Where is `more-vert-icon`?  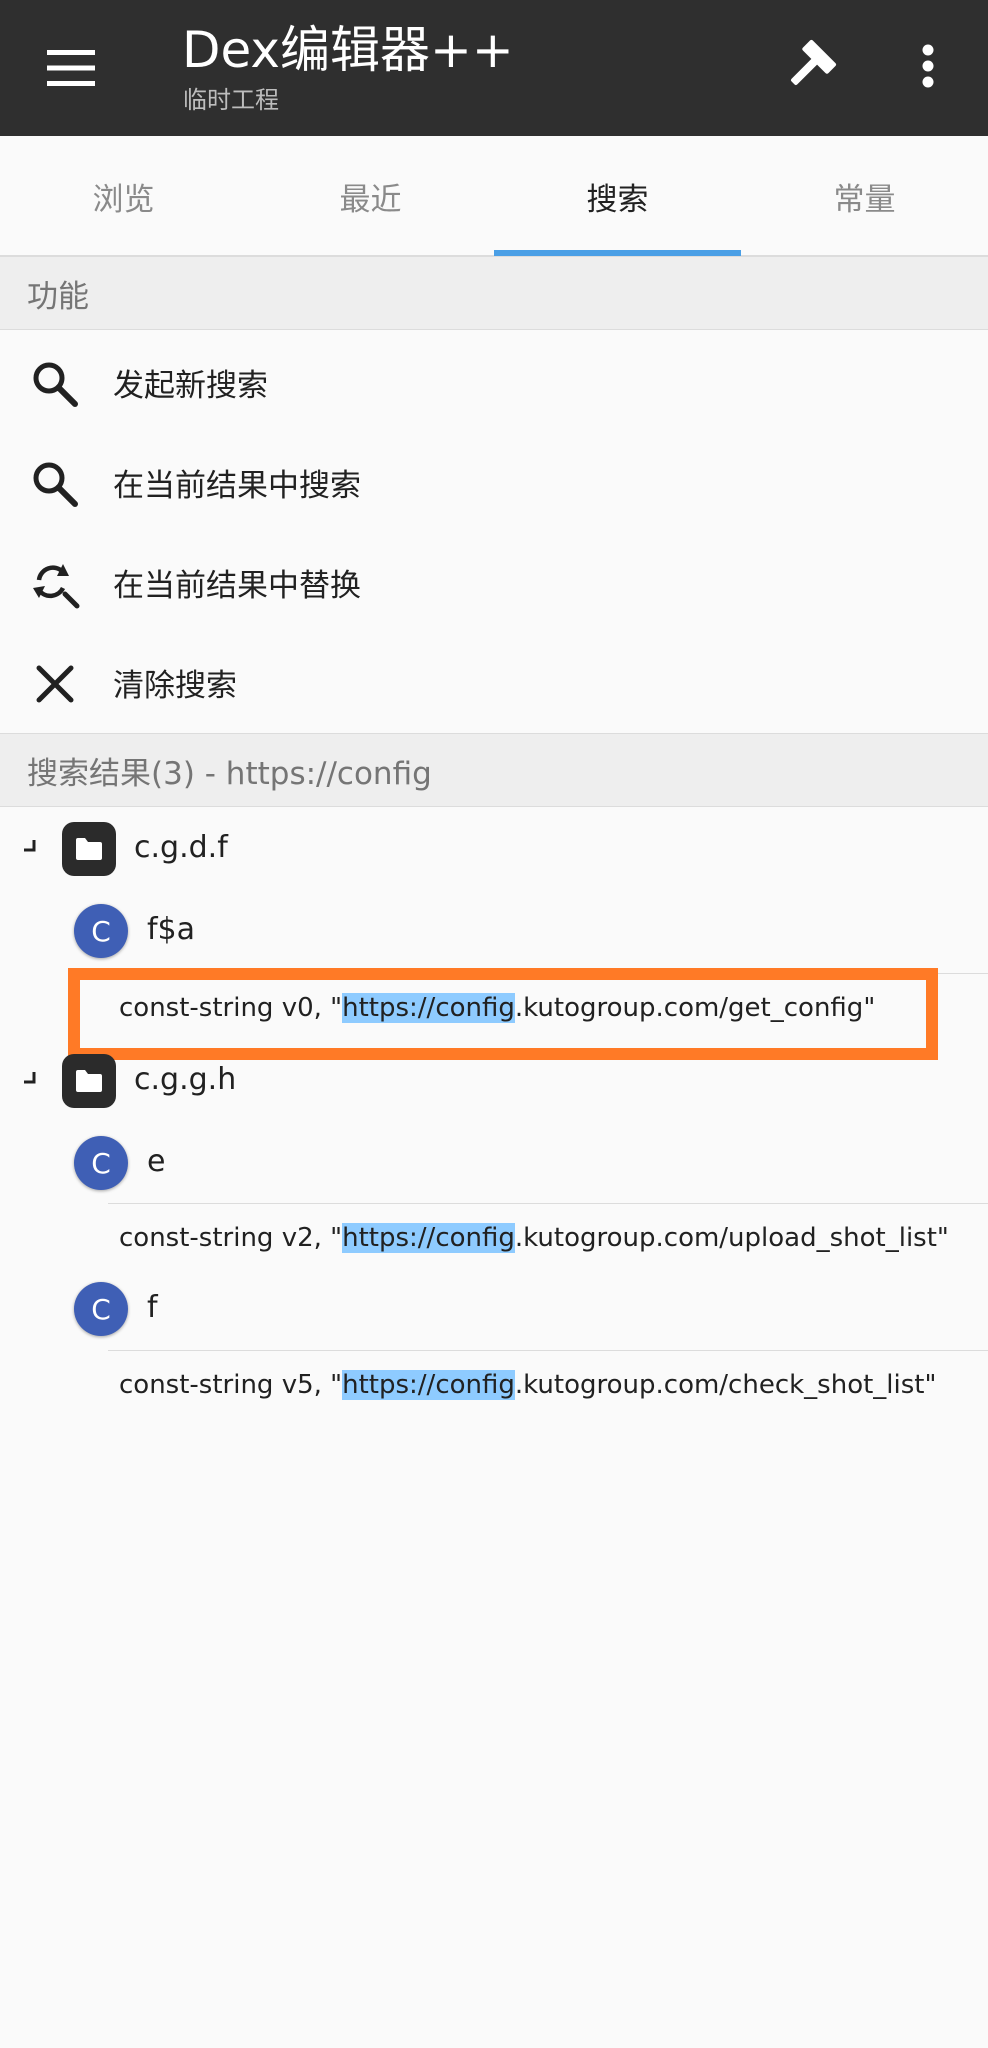 more-vert-icon is located at coordinates (928, 66).